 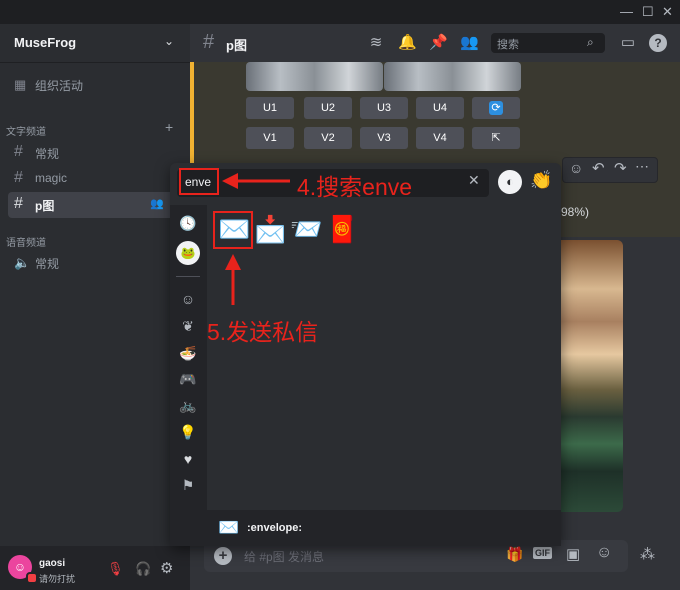 I want to click on annotation-arrows, so click(x=256, y=239).